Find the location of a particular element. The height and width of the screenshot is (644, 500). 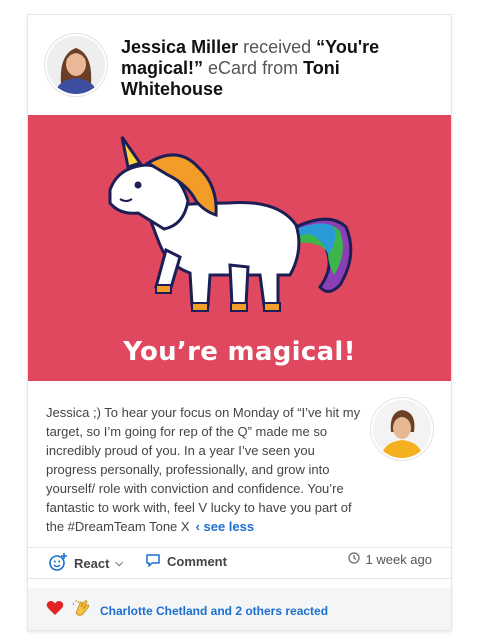

see-less-link: ‹ see less is located at coordinates (225, 526).